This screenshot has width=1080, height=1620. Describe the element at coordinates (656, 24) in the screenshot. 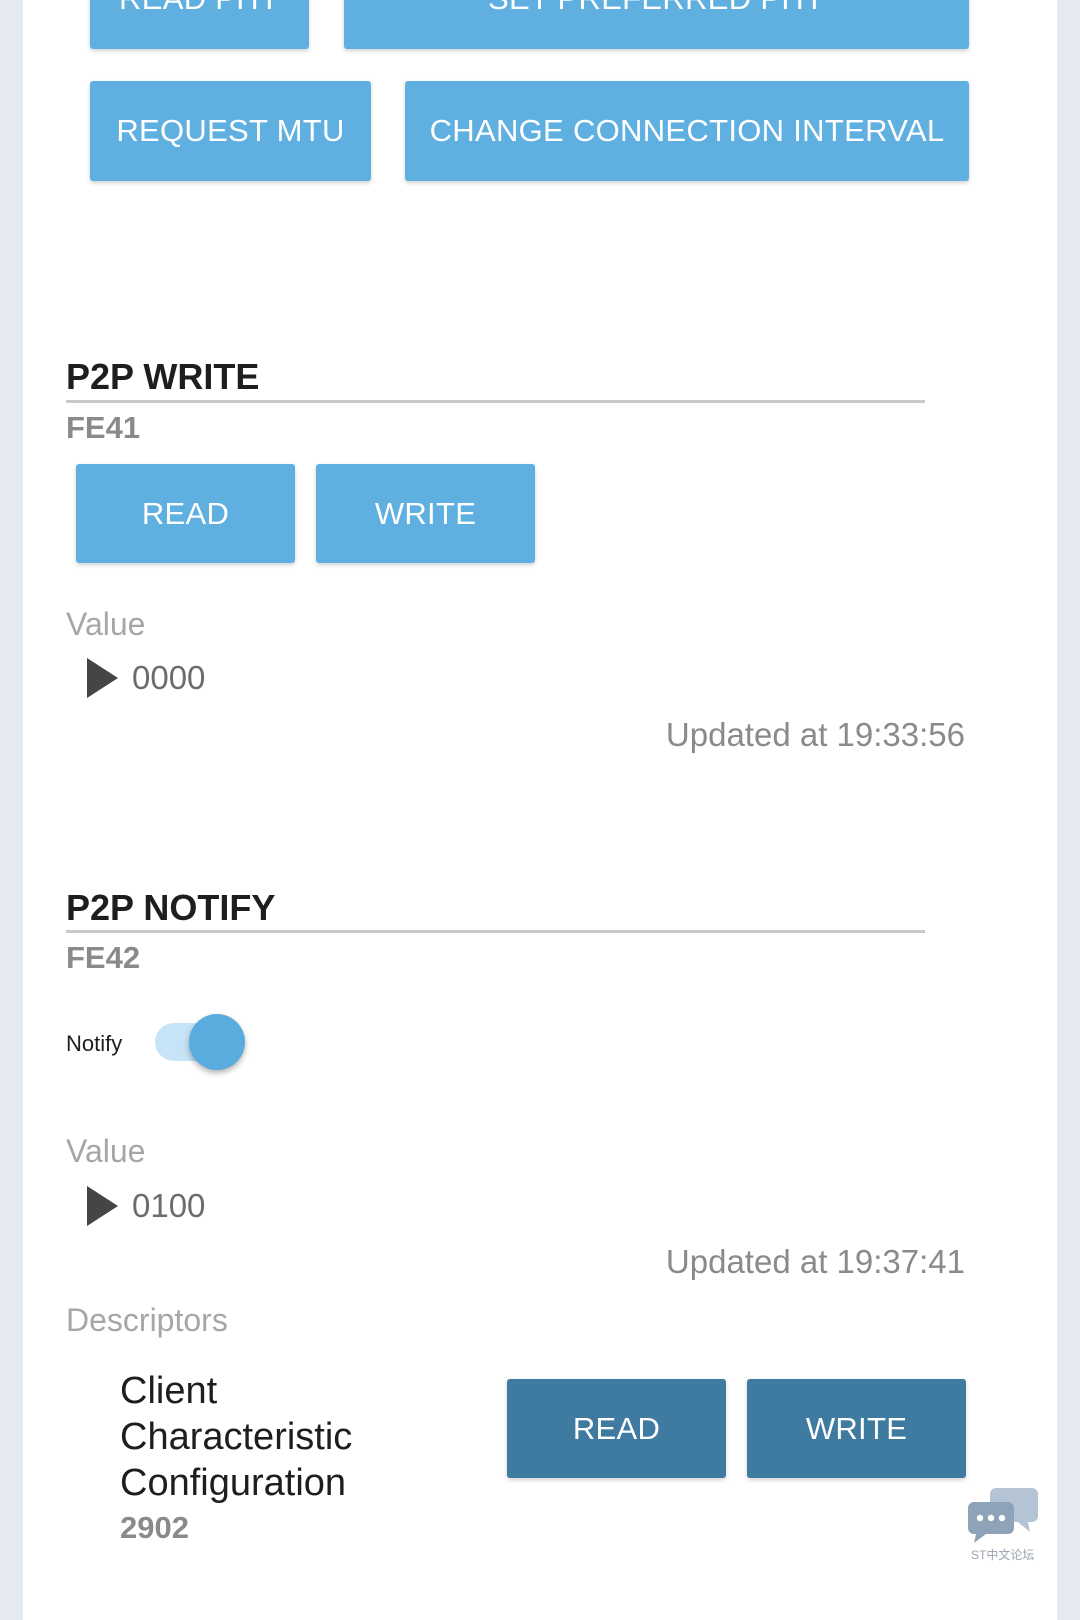

I see `set-preferred-phy-button: SET PREFERRED PHY` at that location.